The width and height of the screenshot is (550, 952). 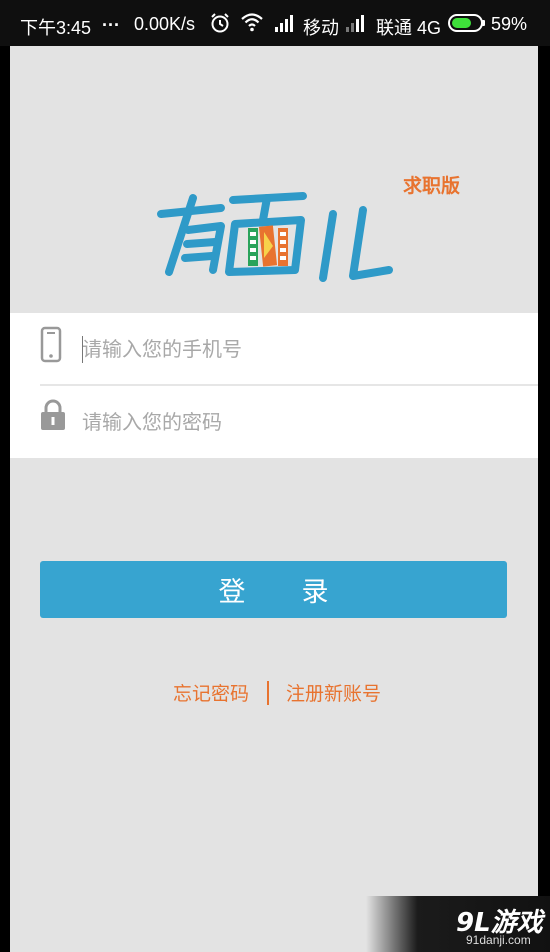 I want to click on watermark: 9L游戏 91danji.com, so click(x=458, y=924).